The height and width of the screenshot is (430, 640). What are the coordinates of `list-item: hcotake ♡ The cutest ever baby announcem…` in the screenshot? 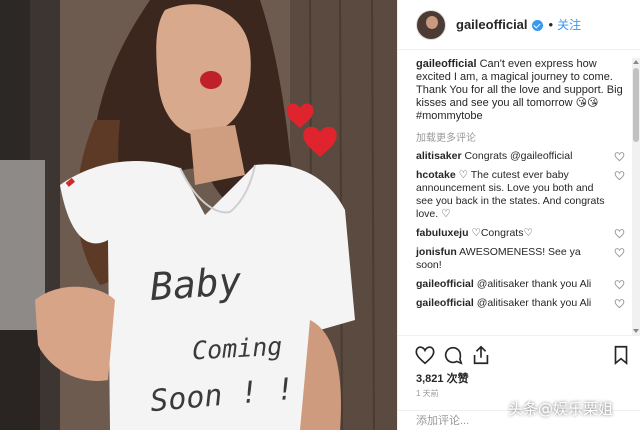 It's located at (520, 195).